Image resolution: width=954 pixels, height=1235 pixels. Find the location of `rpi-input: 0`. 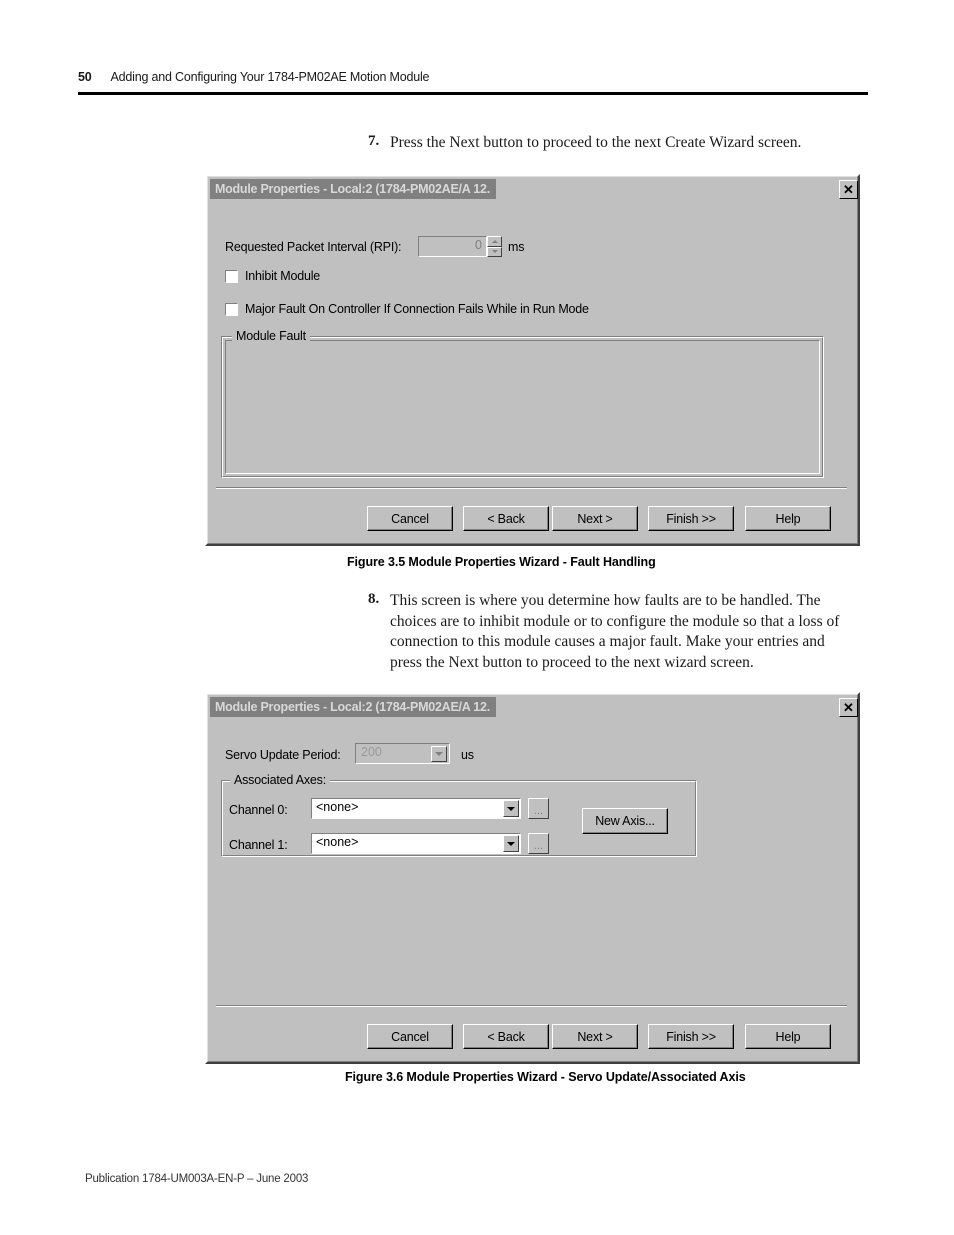

rpi-input: 0 is located at coordinates (452, 246).